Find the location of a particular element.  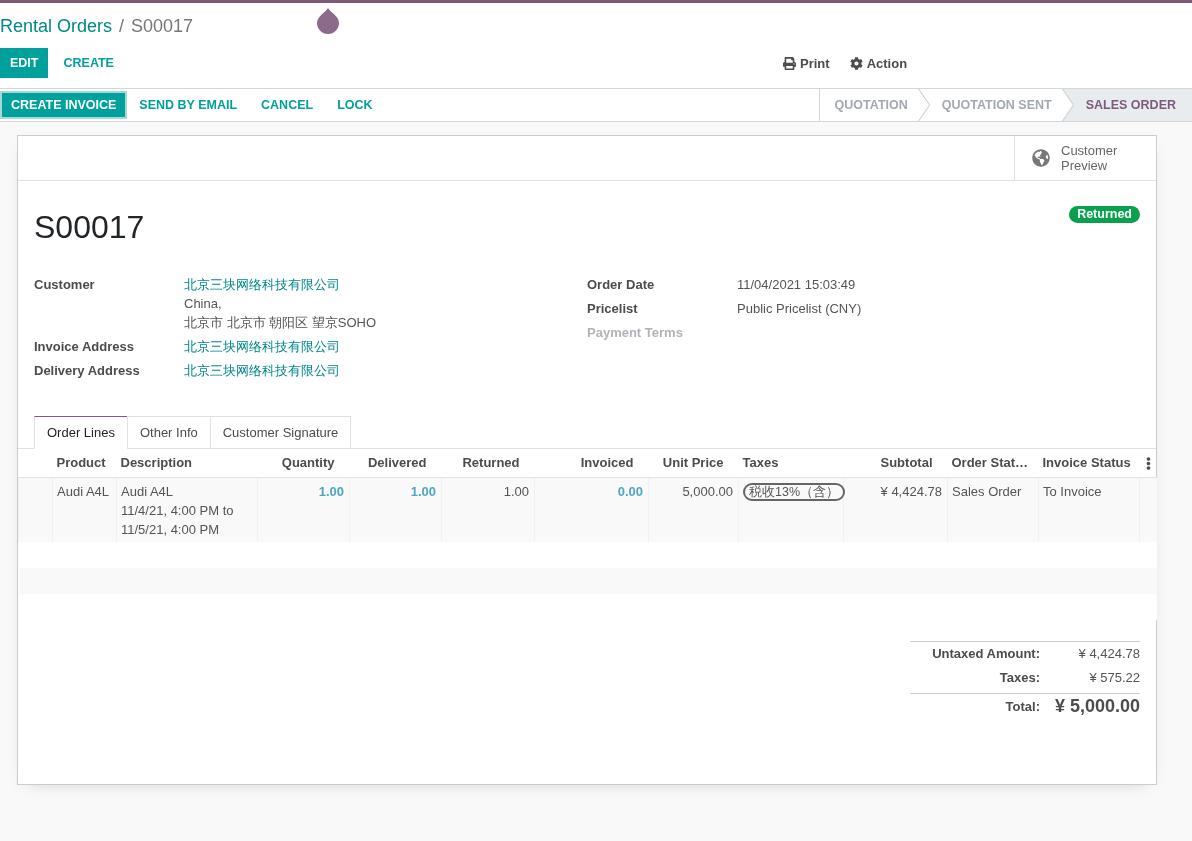

field-label: Payment Terms is located at coordinates (635, 333).